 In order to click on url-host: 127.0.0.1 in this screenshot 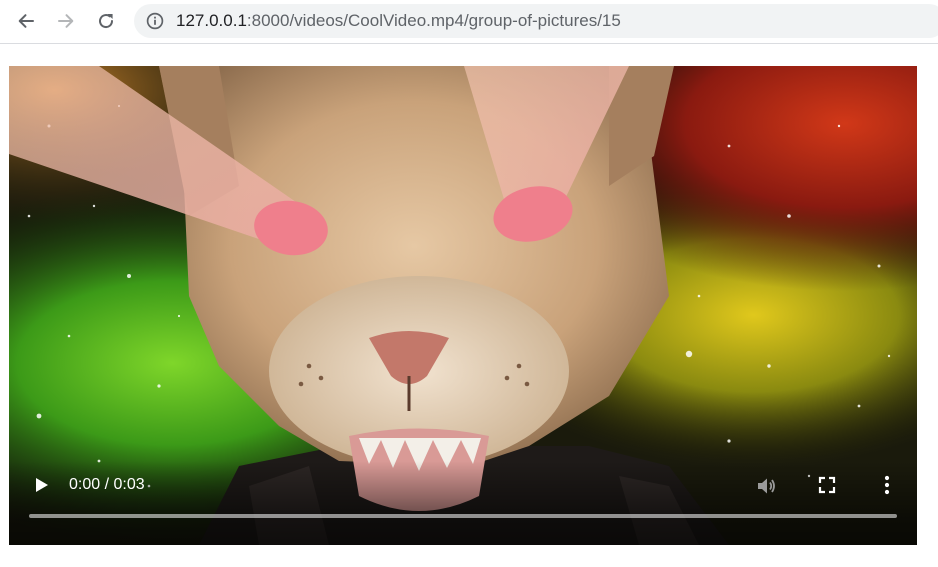, I will do `click(211, 20)`.